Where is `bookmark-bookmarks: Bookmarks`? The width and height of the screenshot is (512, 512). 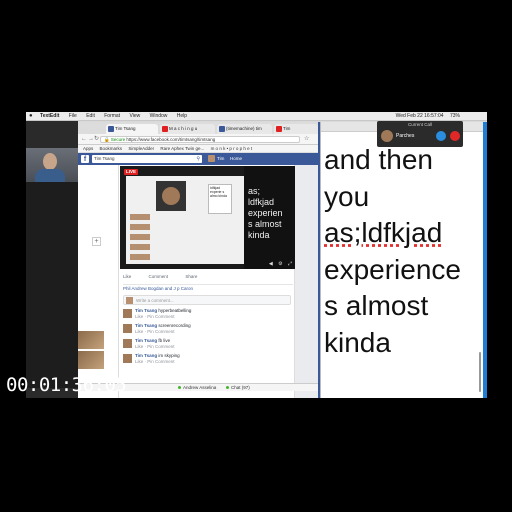 bookmark-bookmarks: Bookmarks is located at coordinates (111, 148).